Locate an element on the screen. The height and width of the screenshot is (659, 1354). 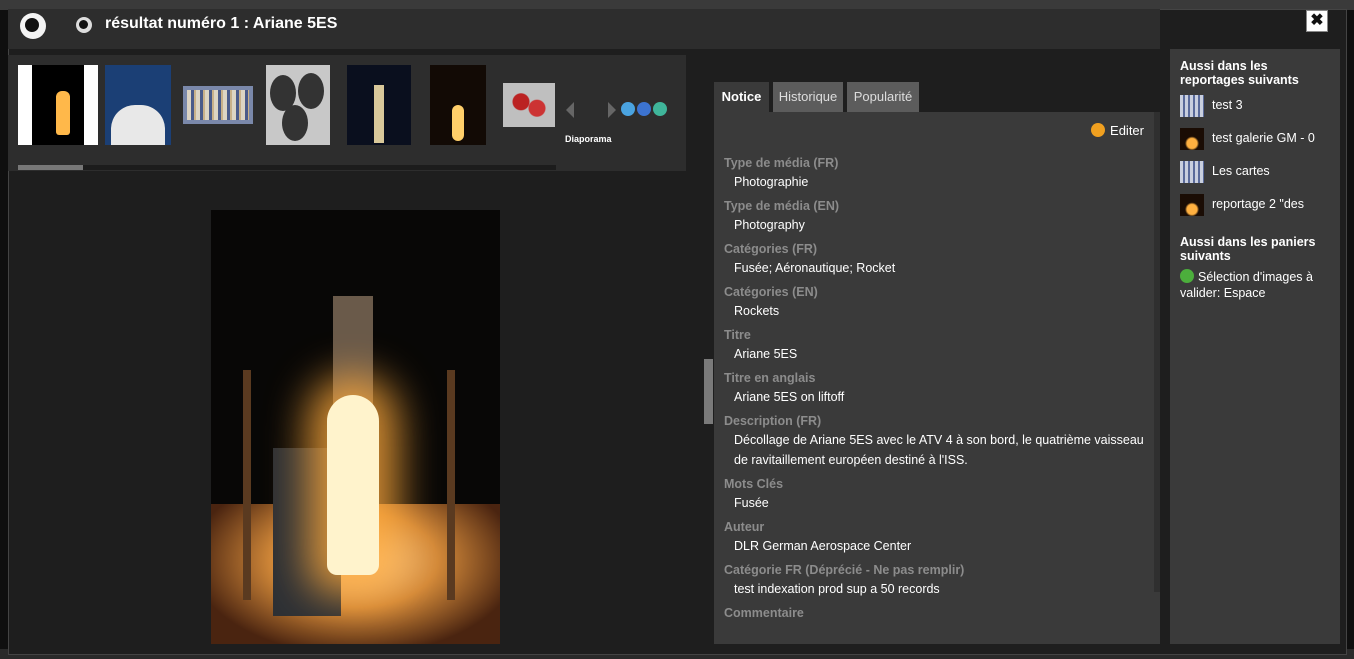
field-value: Photography is located at coordinates (769, 225).